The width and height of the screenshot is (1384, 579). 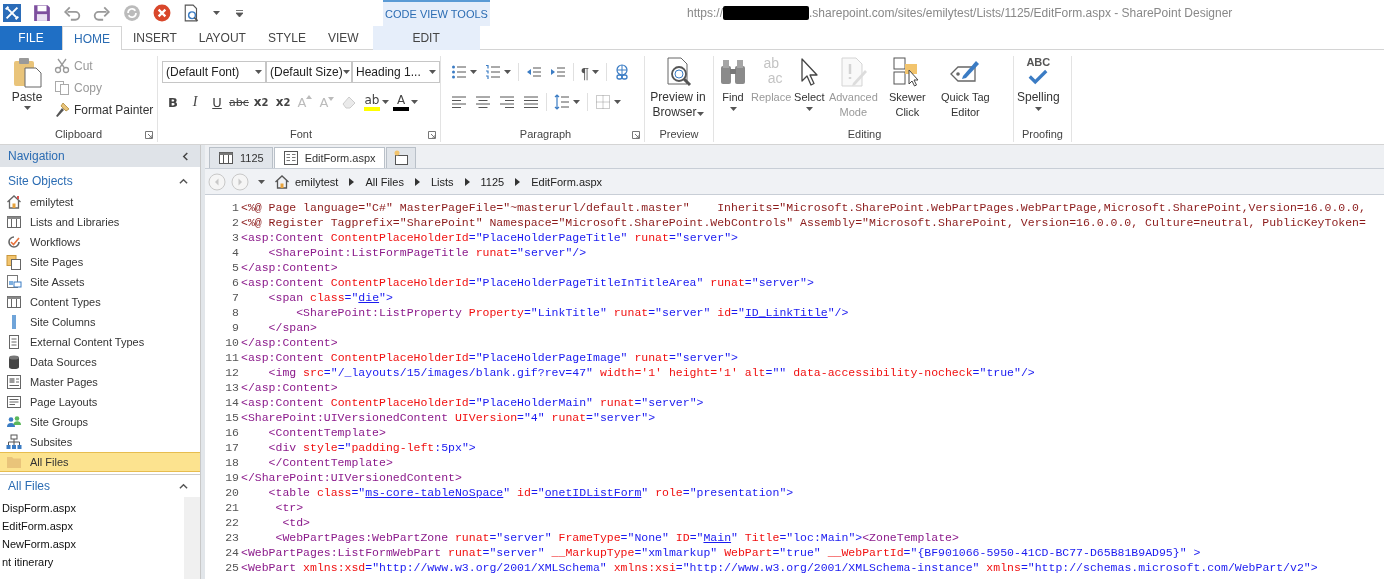 I want to click on panel-title: Navigation, so click(x=36, y=156).